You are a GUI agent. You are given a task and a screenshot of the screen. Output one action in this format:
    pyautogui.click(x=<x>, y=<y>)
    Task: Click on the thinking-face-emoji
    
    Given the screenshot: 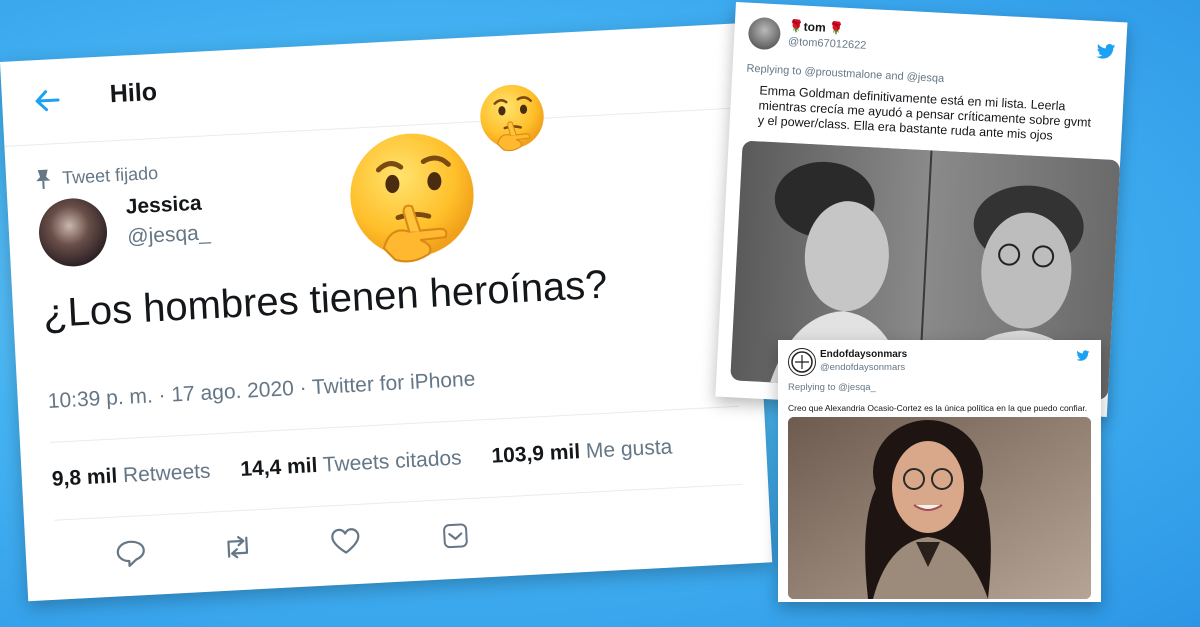 What is the action you would take?
    pyautogui.click(x=412, y=198)
    